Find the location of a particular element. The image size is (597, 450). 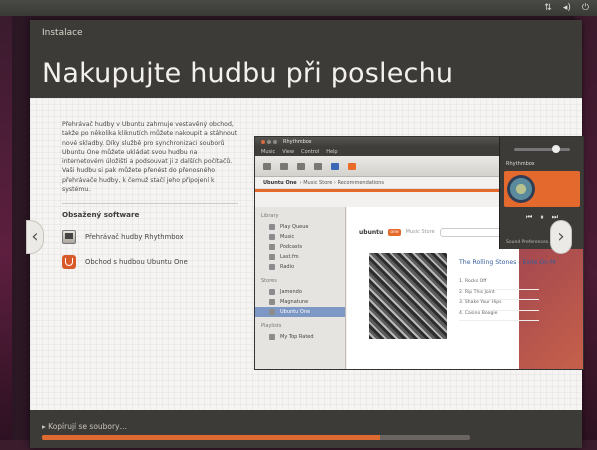

preview-menu-item: Music is located at coordinates (268, 151).